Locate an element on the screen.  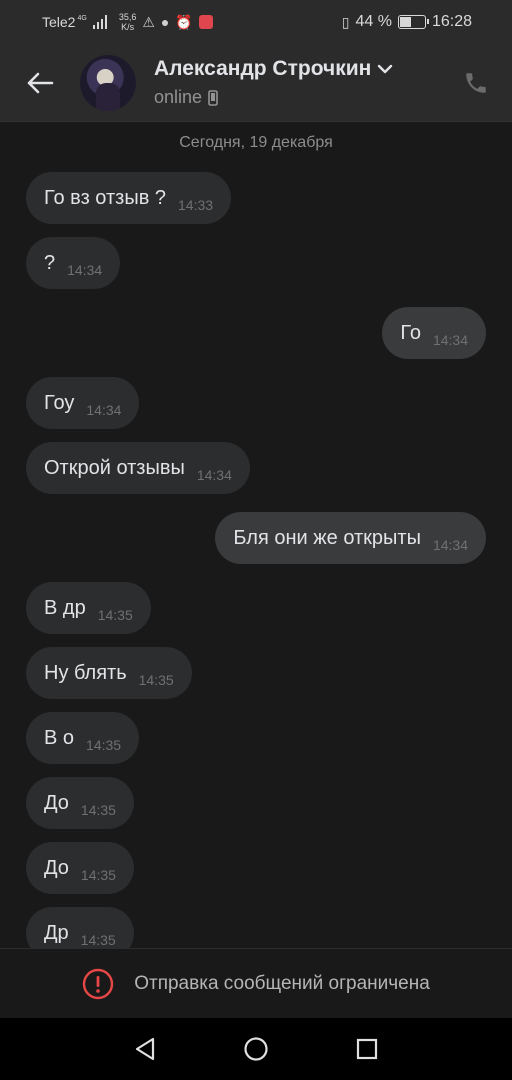
message-text: Бля они же открыты is located at coordinates (327, 537).